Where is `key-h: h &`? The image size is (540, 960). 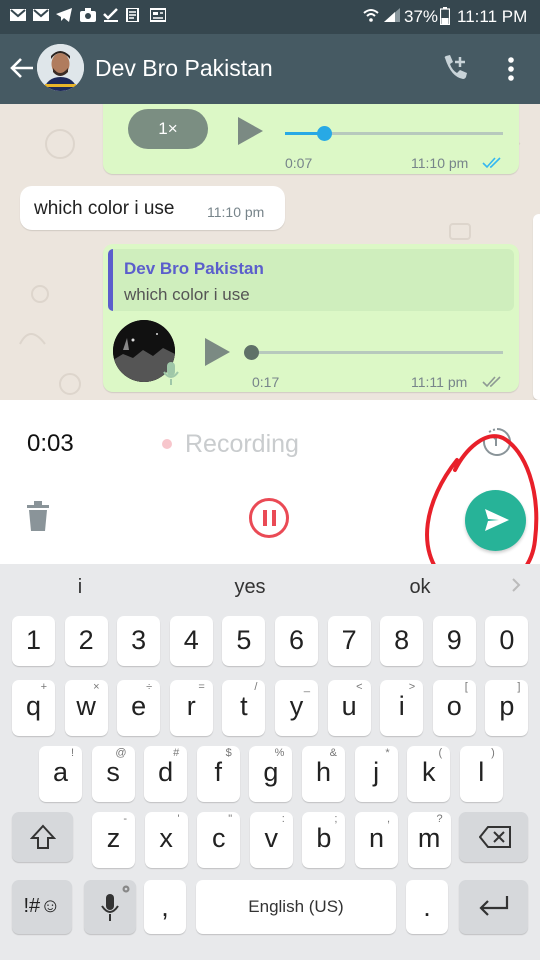 key-h: h & is located at coordinates (323, 774).